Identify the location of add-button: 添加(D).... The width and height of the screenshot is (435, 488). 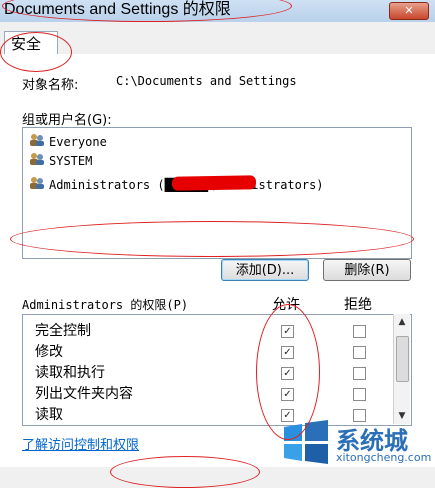
(265, 270).